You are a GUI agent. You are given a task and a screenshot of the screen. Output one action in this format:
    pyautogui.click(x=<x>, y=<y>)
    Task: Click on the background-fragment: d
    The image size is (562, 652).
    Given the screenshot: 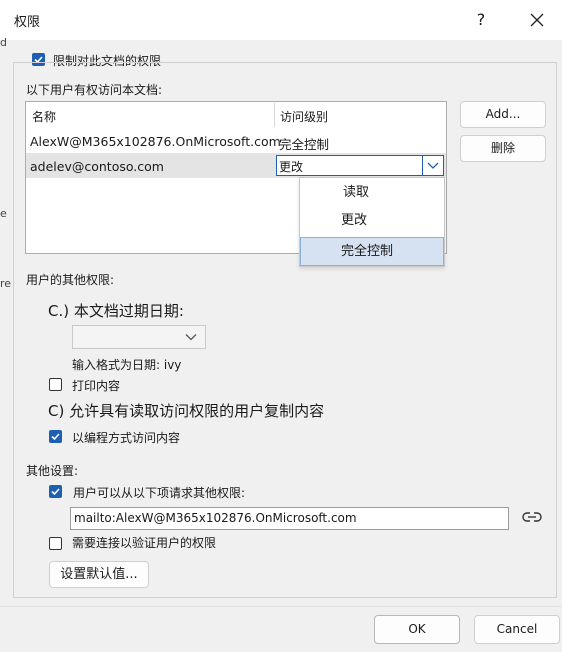 What is the action you would take?
    pyautogui.click(x=3, y=42)
    